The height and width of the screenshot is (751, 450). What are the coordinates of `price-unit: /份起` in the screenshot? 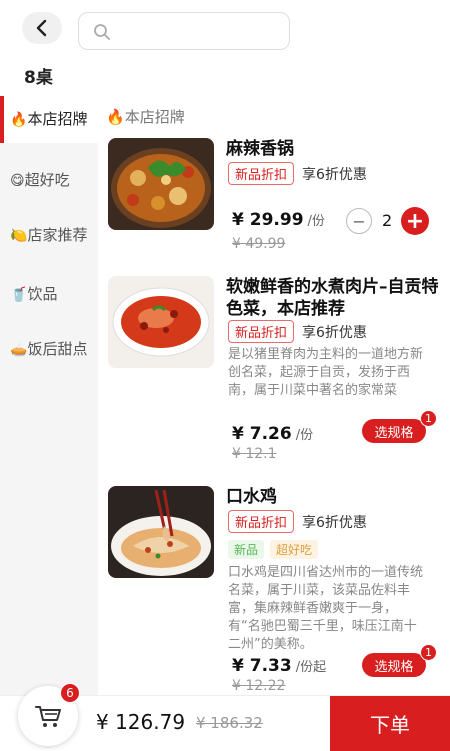 It's located at (311, 667).